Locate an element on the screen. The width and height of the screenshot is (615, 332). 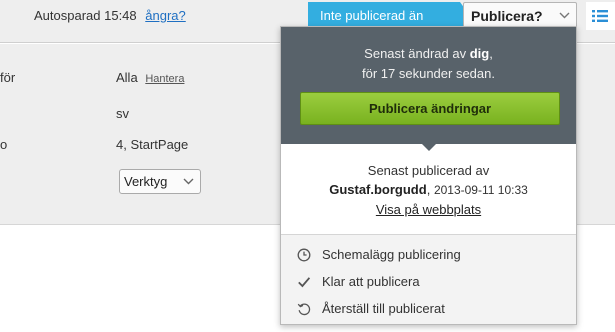
last-changed-by: dig is located at coordinates (479, 53).